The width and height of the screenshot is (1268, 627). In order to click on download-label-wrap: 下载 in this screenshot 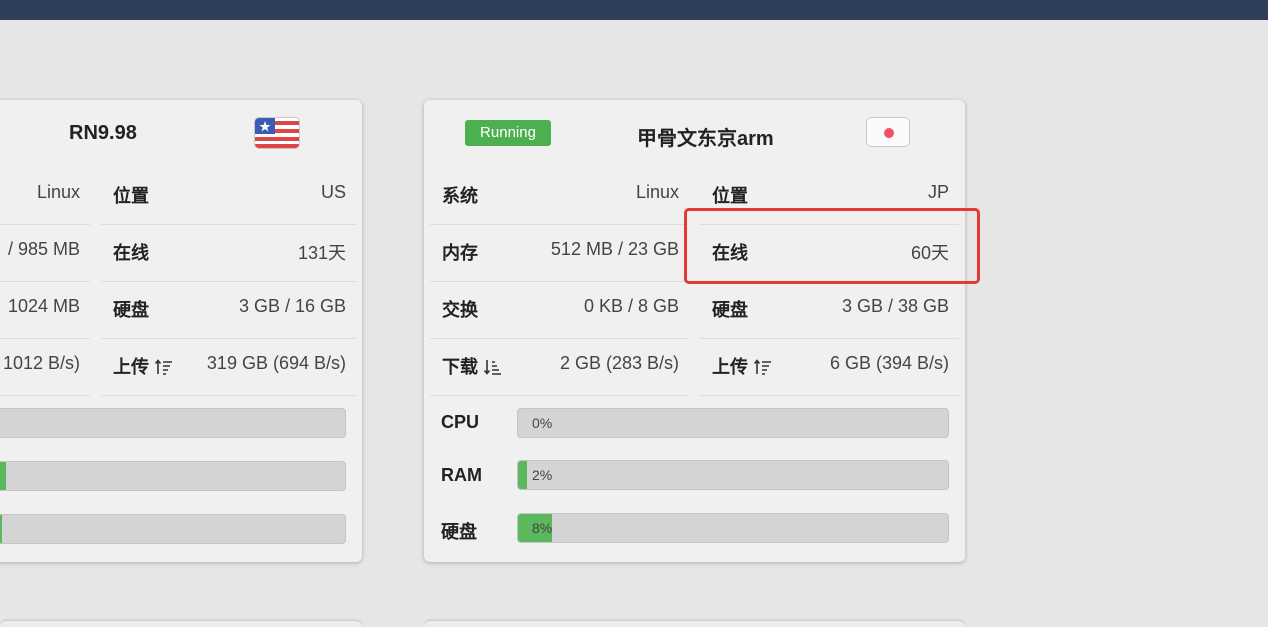, I will do `click(472, 366)`.